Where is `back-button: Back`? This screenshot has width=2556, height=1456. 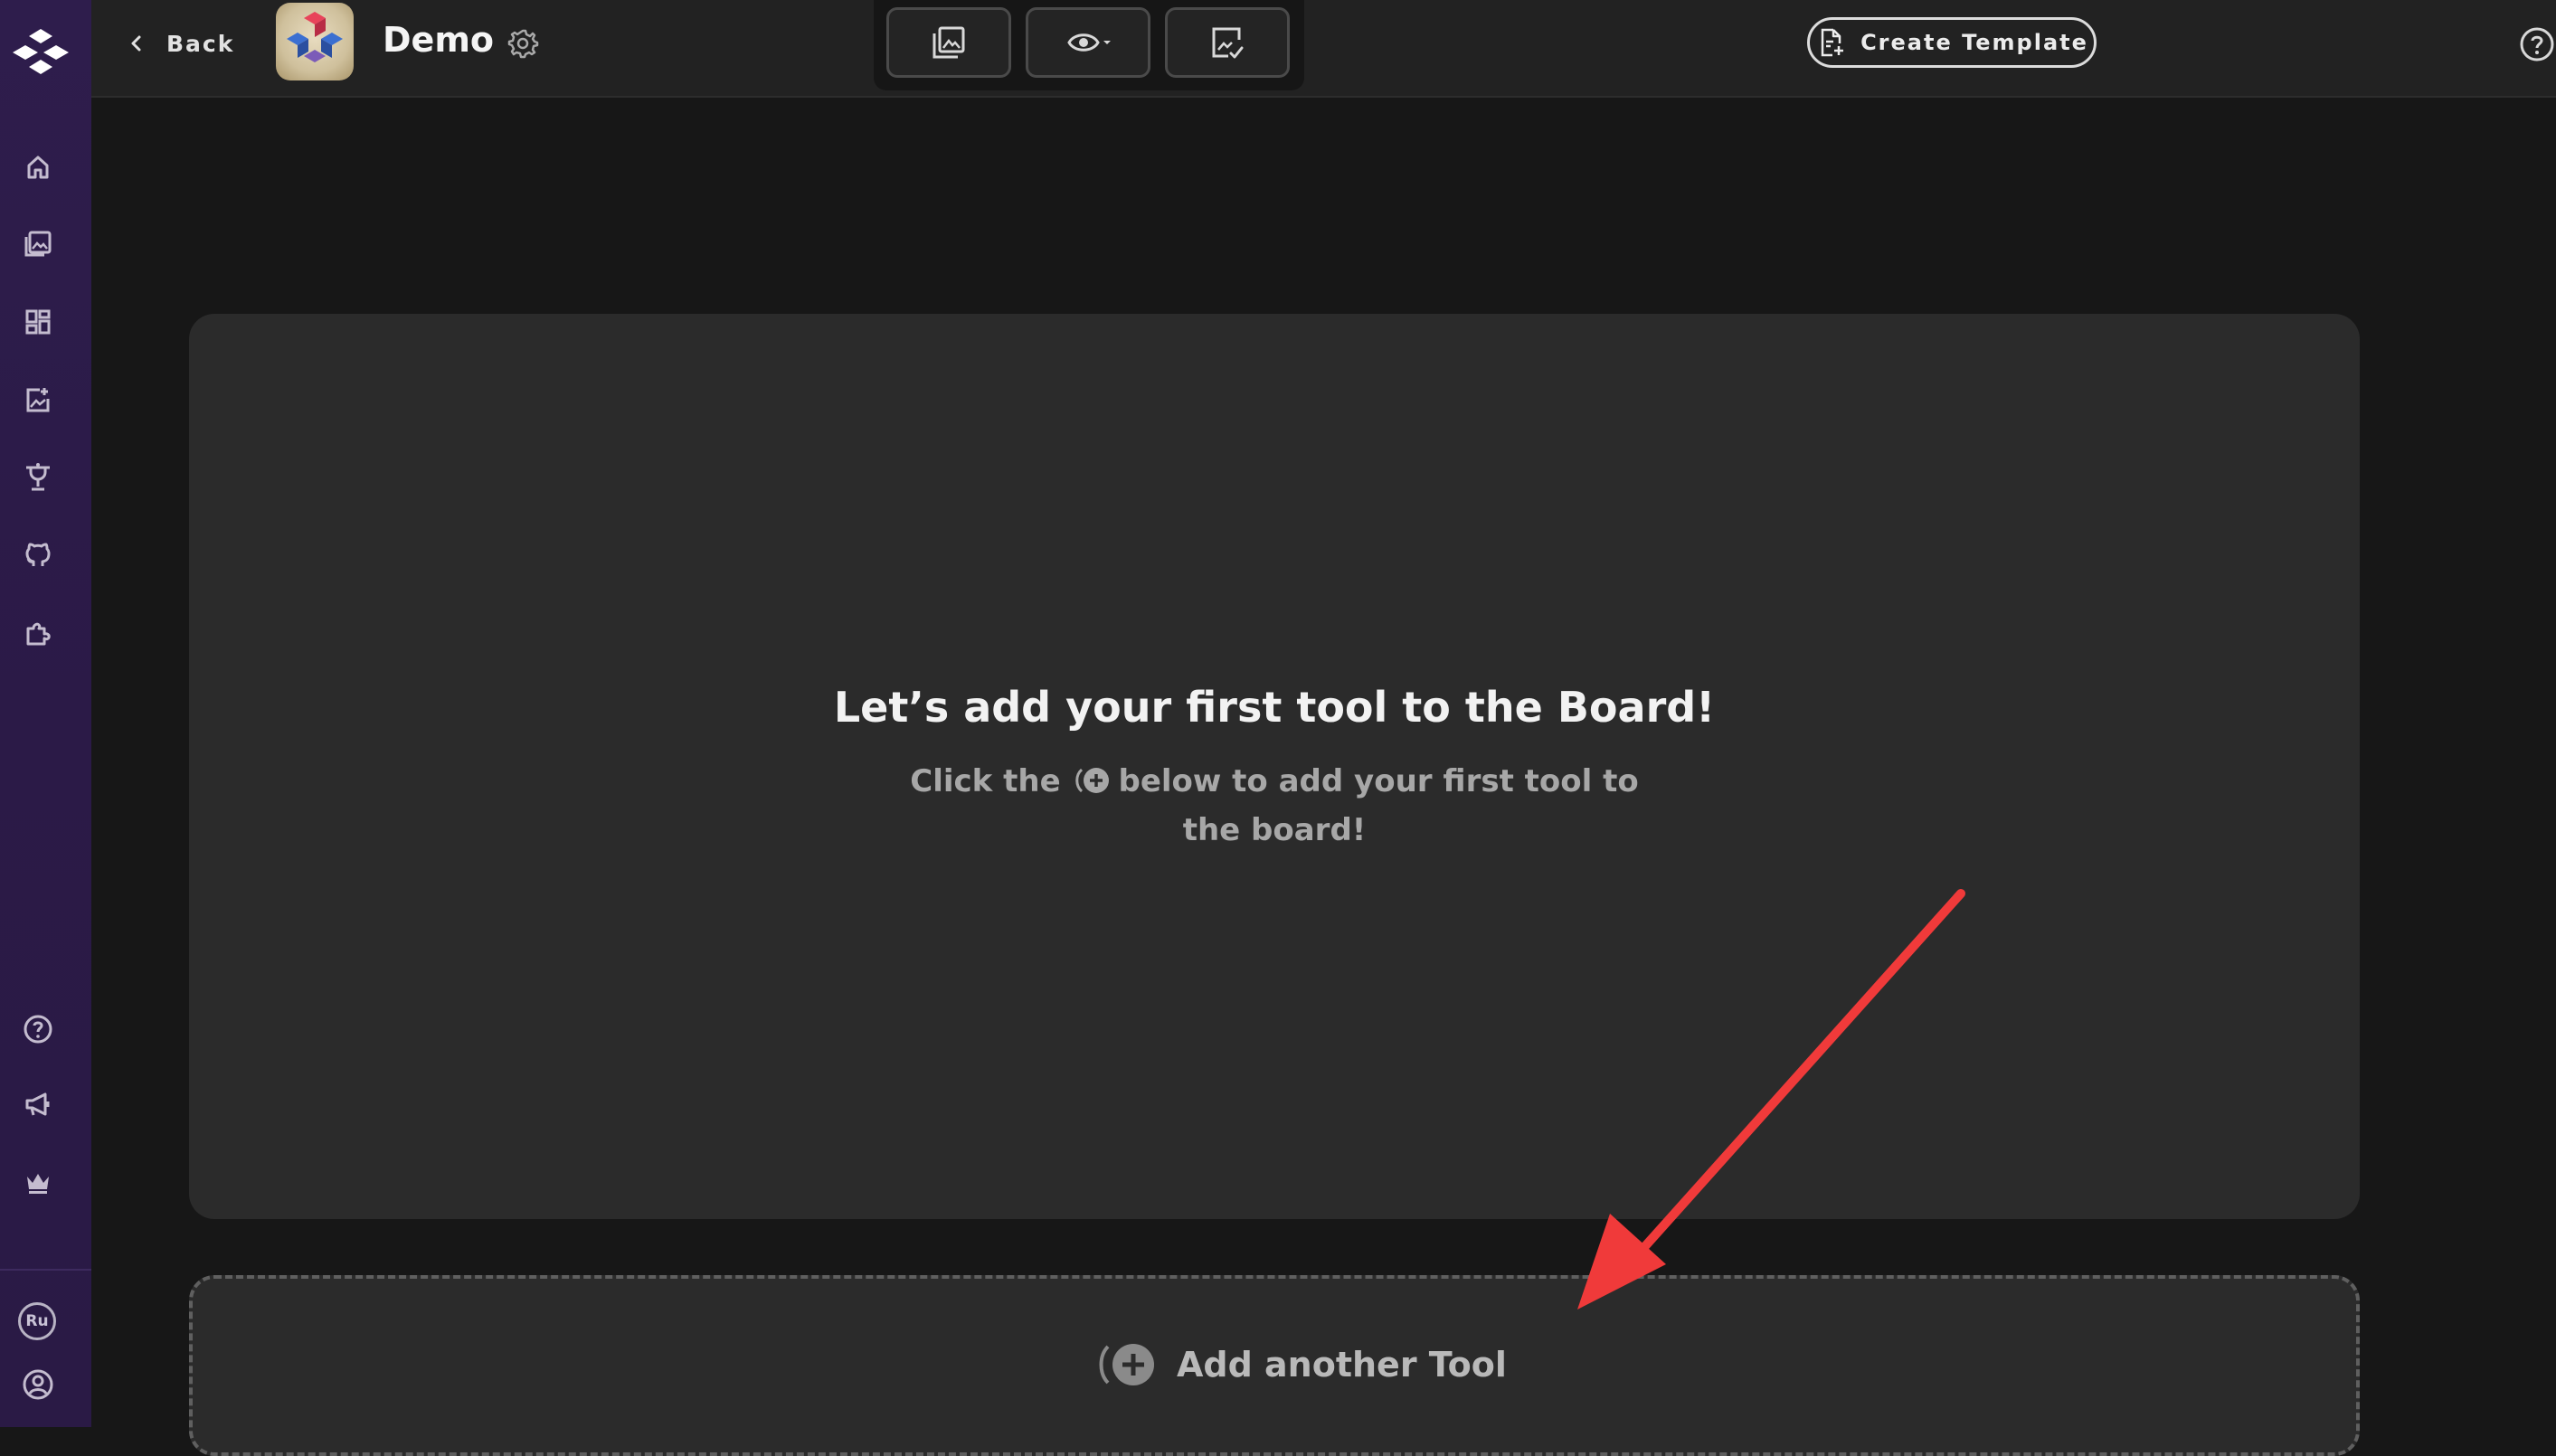
back-button: Back is located at coordinates (181, 43).